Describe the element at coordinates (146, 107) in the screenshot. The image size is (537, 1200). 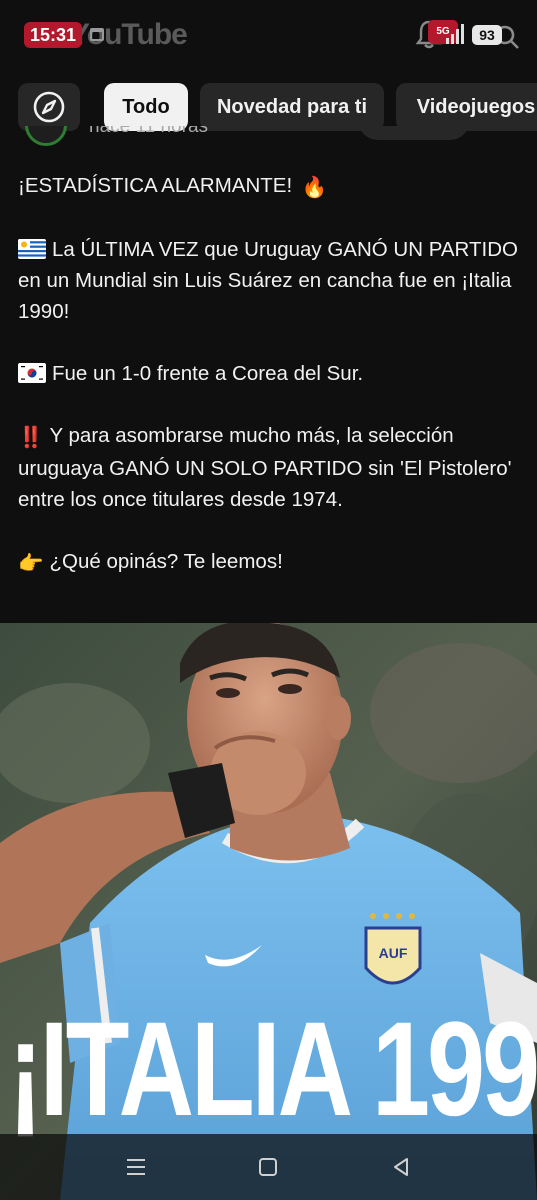
I see `chip-todo: Todo` at that location.